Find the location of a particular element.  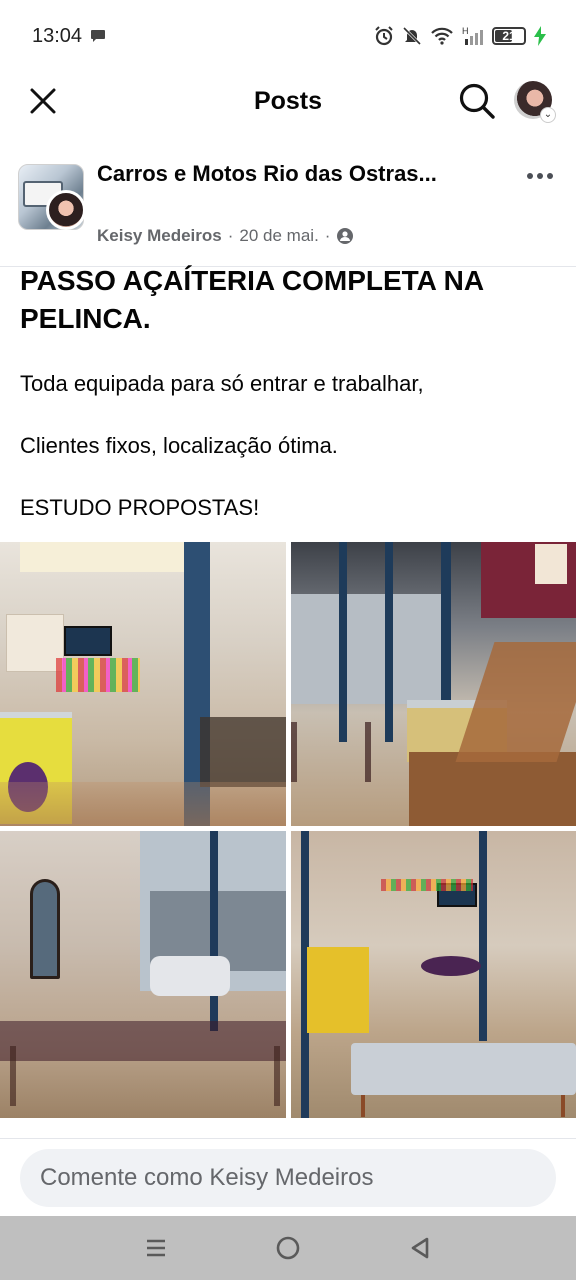

chevron-down-icon: ⌄ is located at coordinates (548, 115).